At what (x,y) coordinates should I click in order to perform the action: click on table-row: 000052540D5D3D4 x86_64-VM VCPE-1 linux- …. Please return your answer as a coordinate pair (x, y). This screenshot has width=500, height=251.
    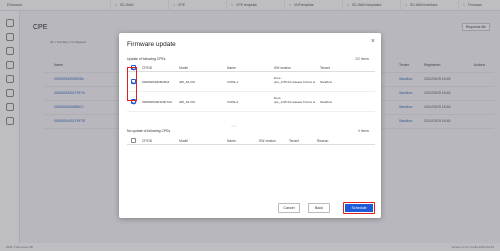
    Looking at the image, I should click on (251, 82).